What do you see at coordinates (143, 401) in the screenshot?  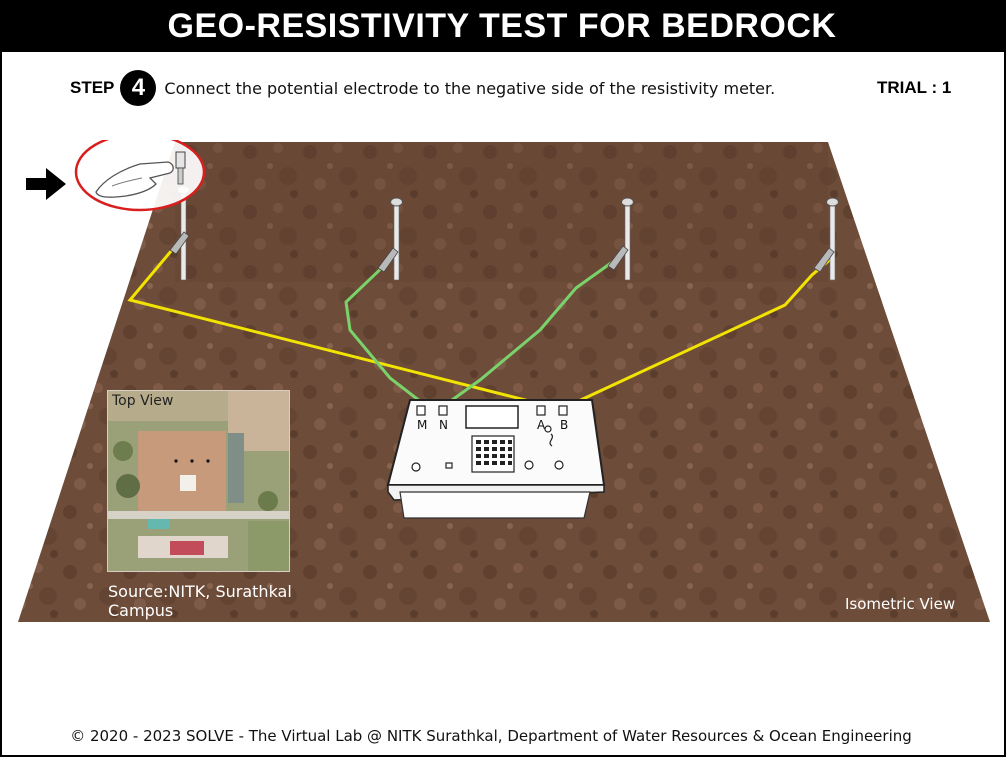 I see `top-view-label: Top View` at bounding box center [143, 401].